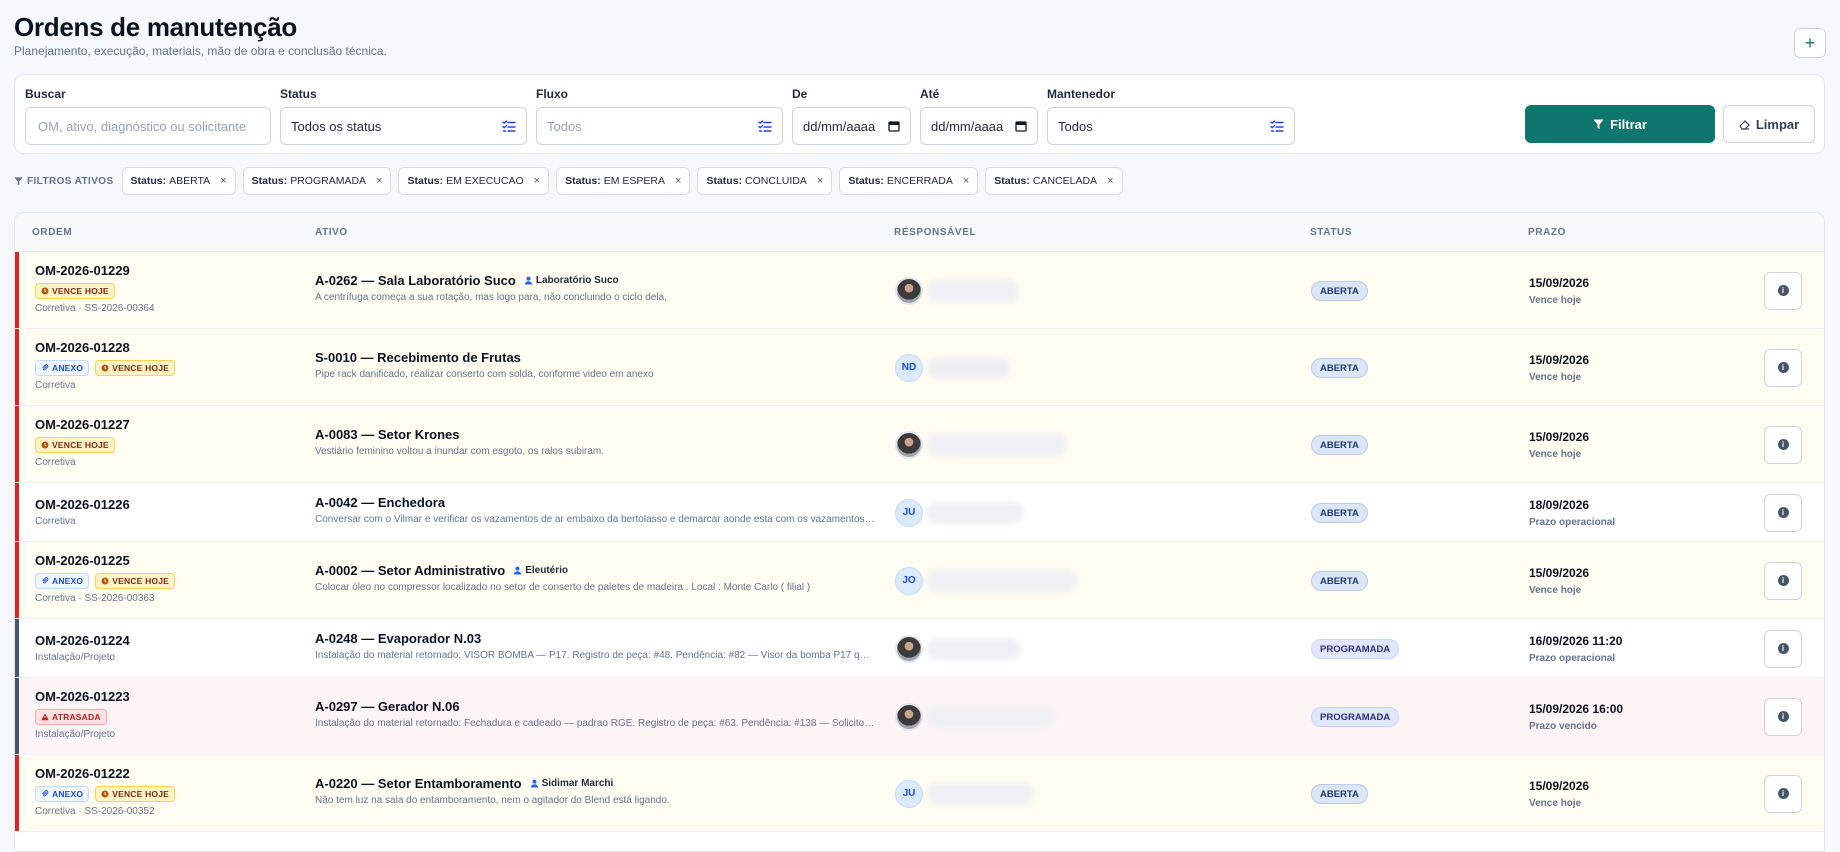 The height and width of the screenshot is (852, 1840). Describe the element at coordinates (571, 783) in the screenshot. I see `requester: Sidimar Marchi` at that location.